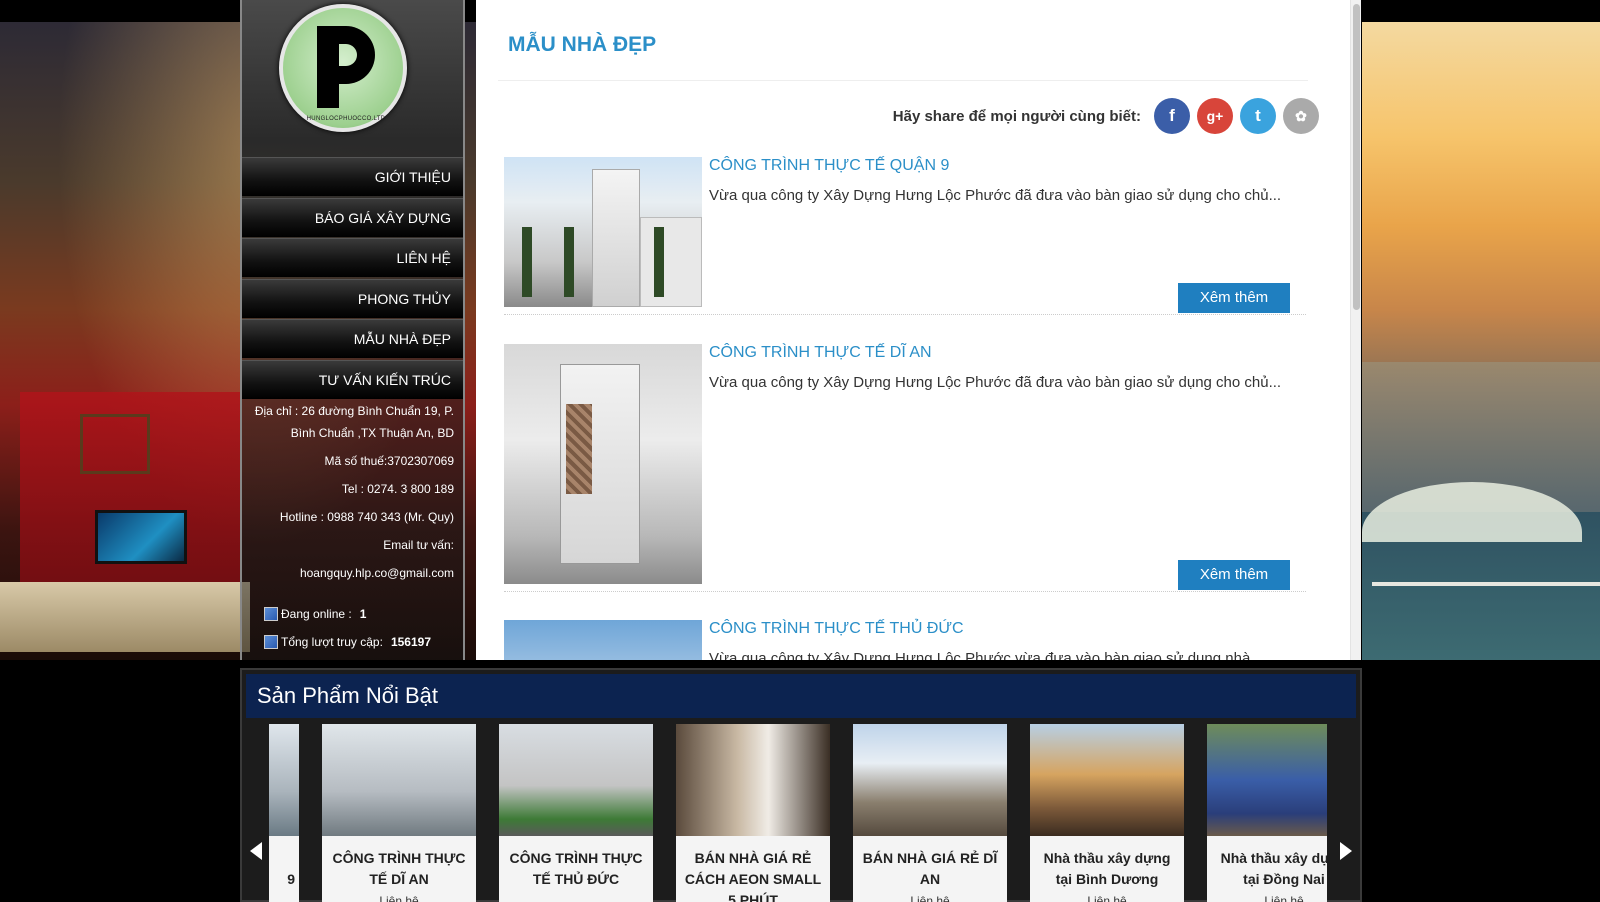 The image size is (1600, 902). I want to click on article-image-thu-duc, so click(603, 640).